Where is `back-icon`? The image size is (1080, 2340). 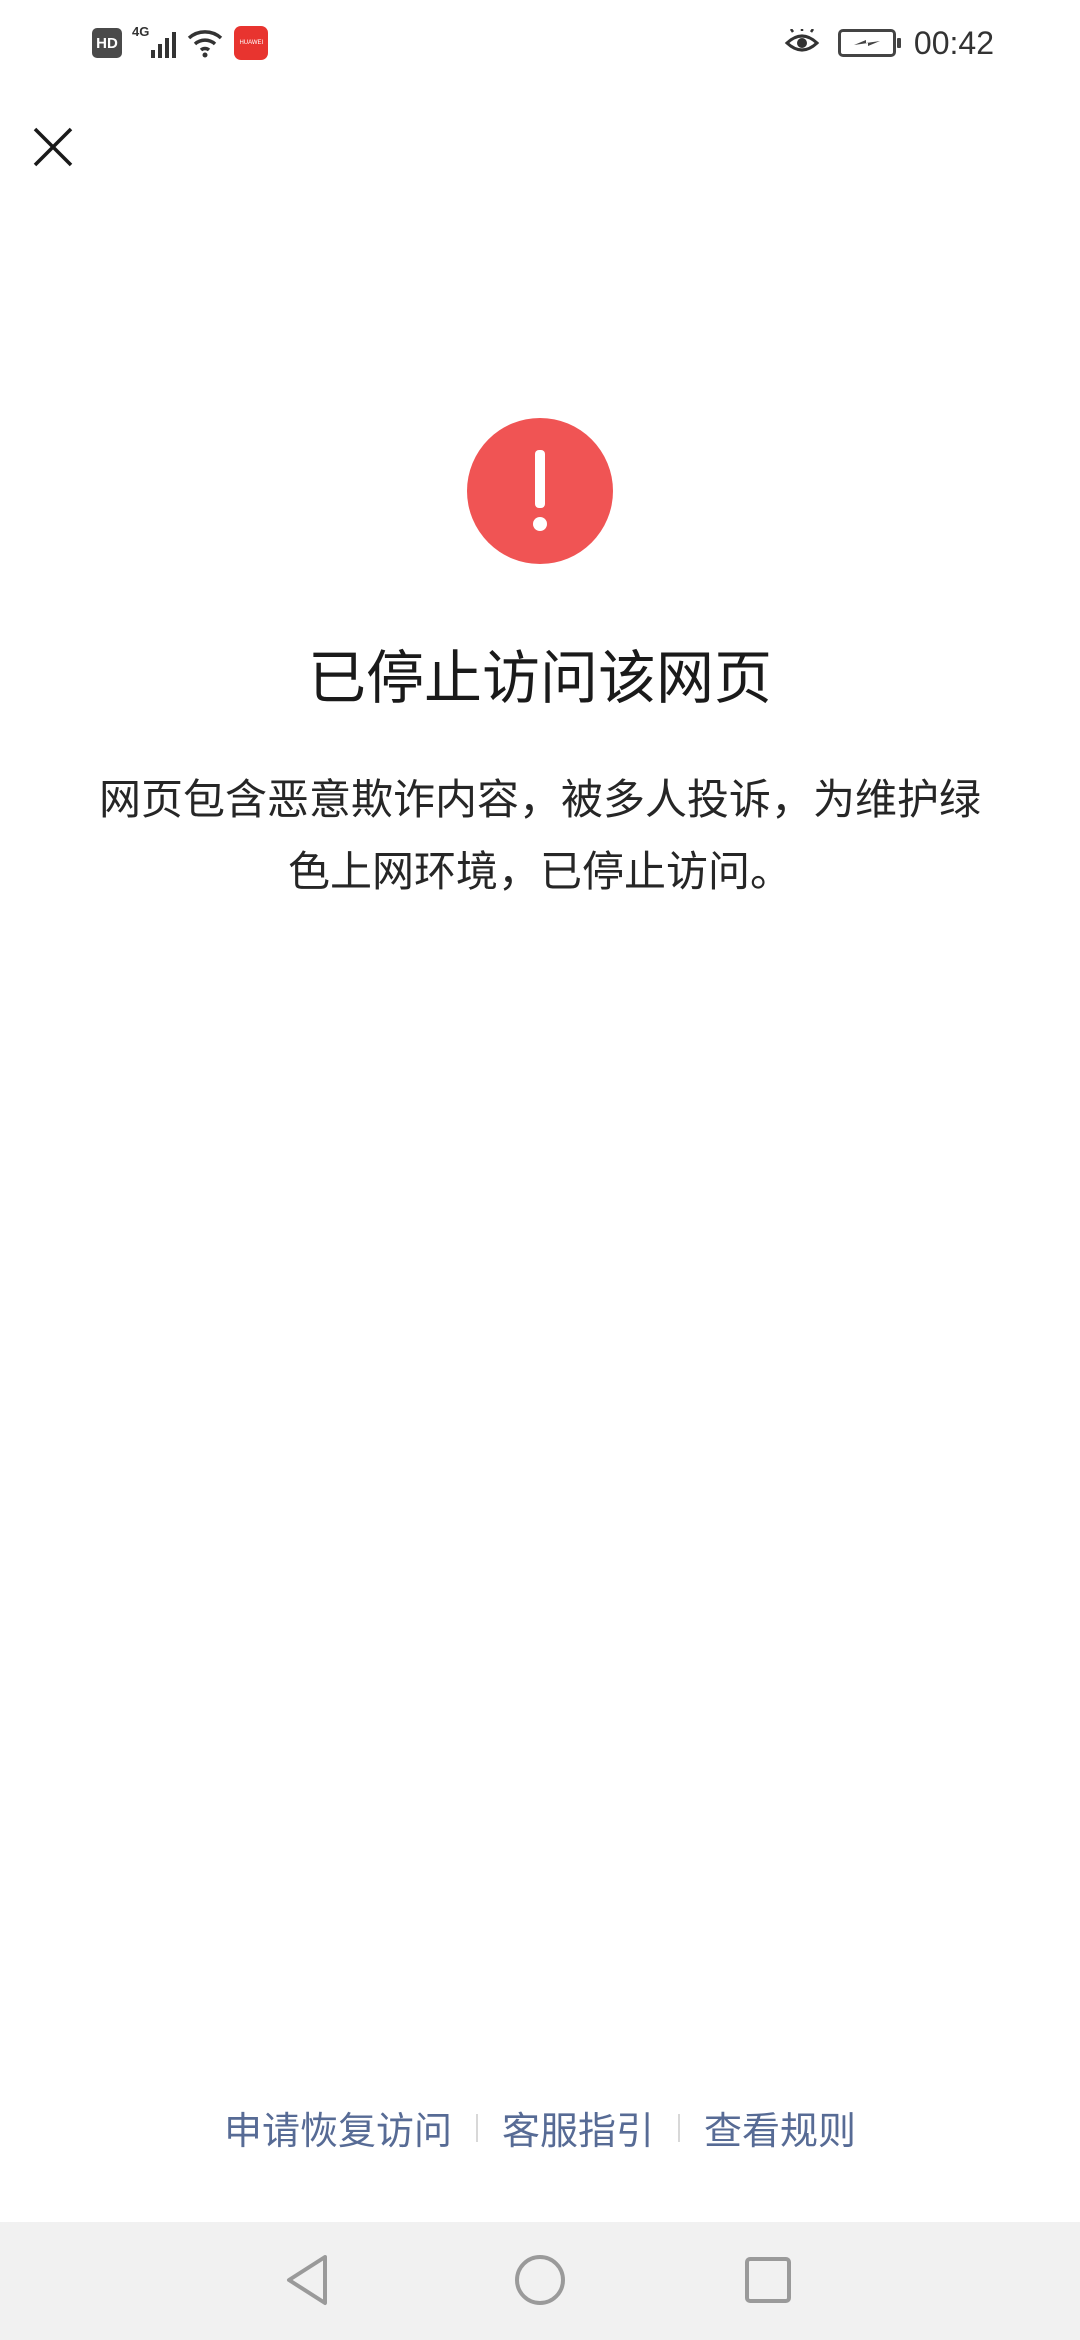
back-icon is located at coordinates (307, 2280).